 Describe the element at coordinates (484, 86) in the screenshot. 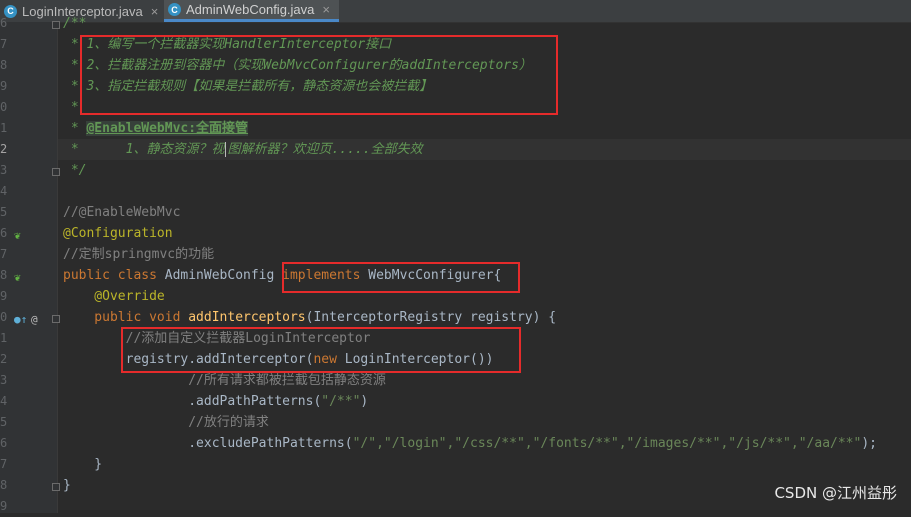

I see `code-line: * 3、指定拦截规则【如果是拦截所有，静态资源也会被拦截】` at that location.